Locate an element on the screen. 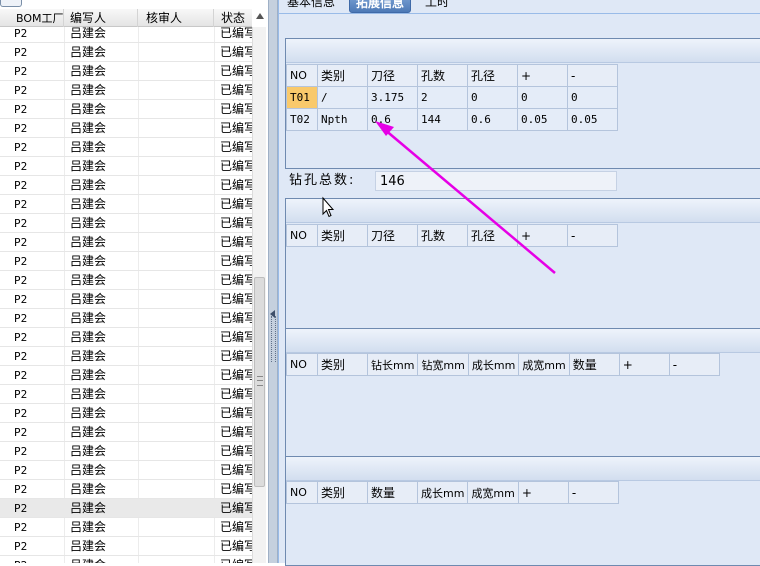 This screenshot has height=566, width=760. cell-hole-diameter: 0.6 is located at coordinates (492, 119).